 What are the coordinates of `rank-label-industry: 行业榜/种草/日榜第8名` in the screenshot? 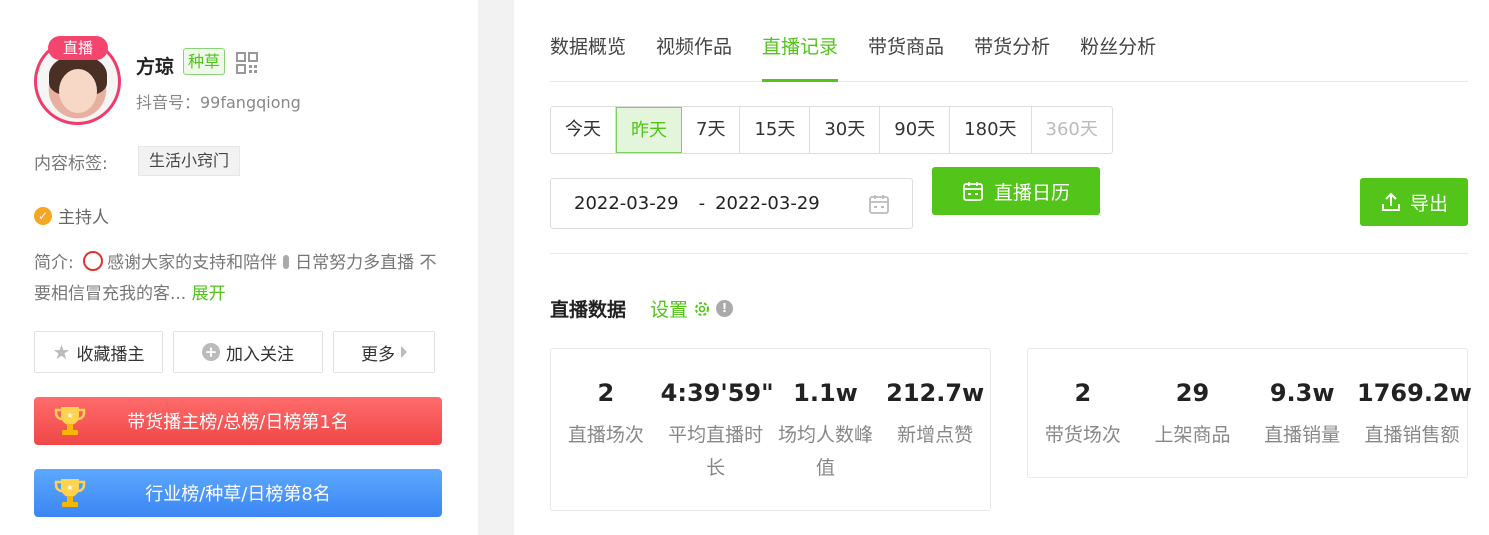 It's located at (238, 494).